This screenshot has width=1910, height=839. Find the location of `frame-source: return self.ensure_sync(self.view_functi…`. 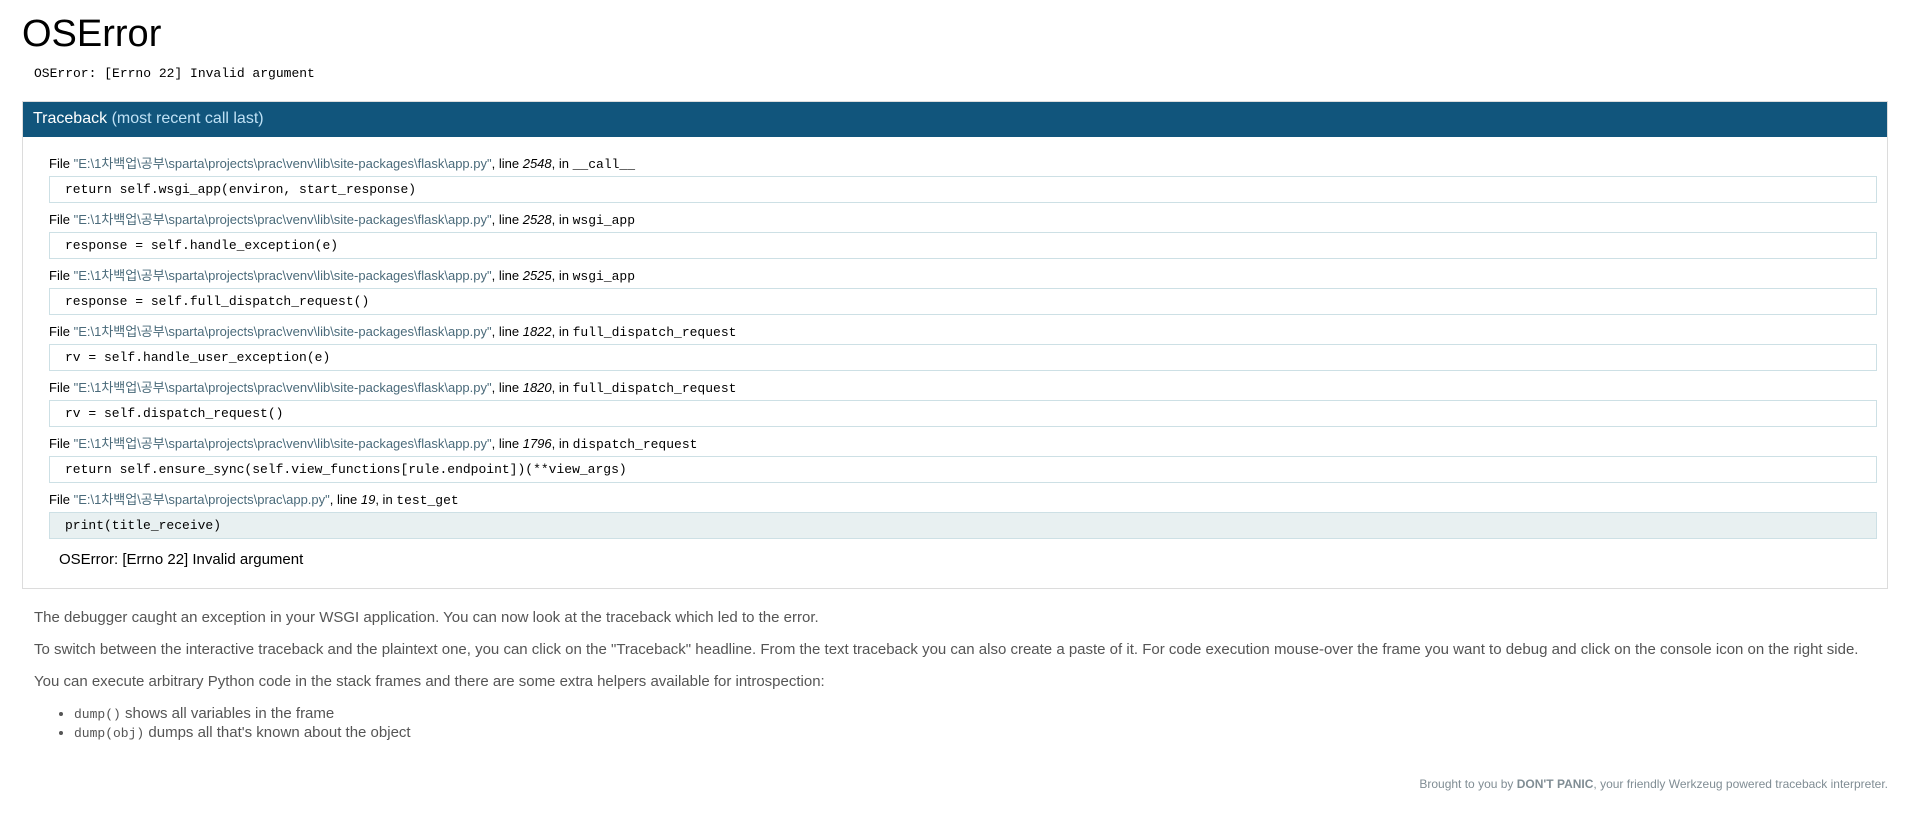

frame-source: return self.ensure_sync(self.view_functi… is located at coordinates (963, 469).